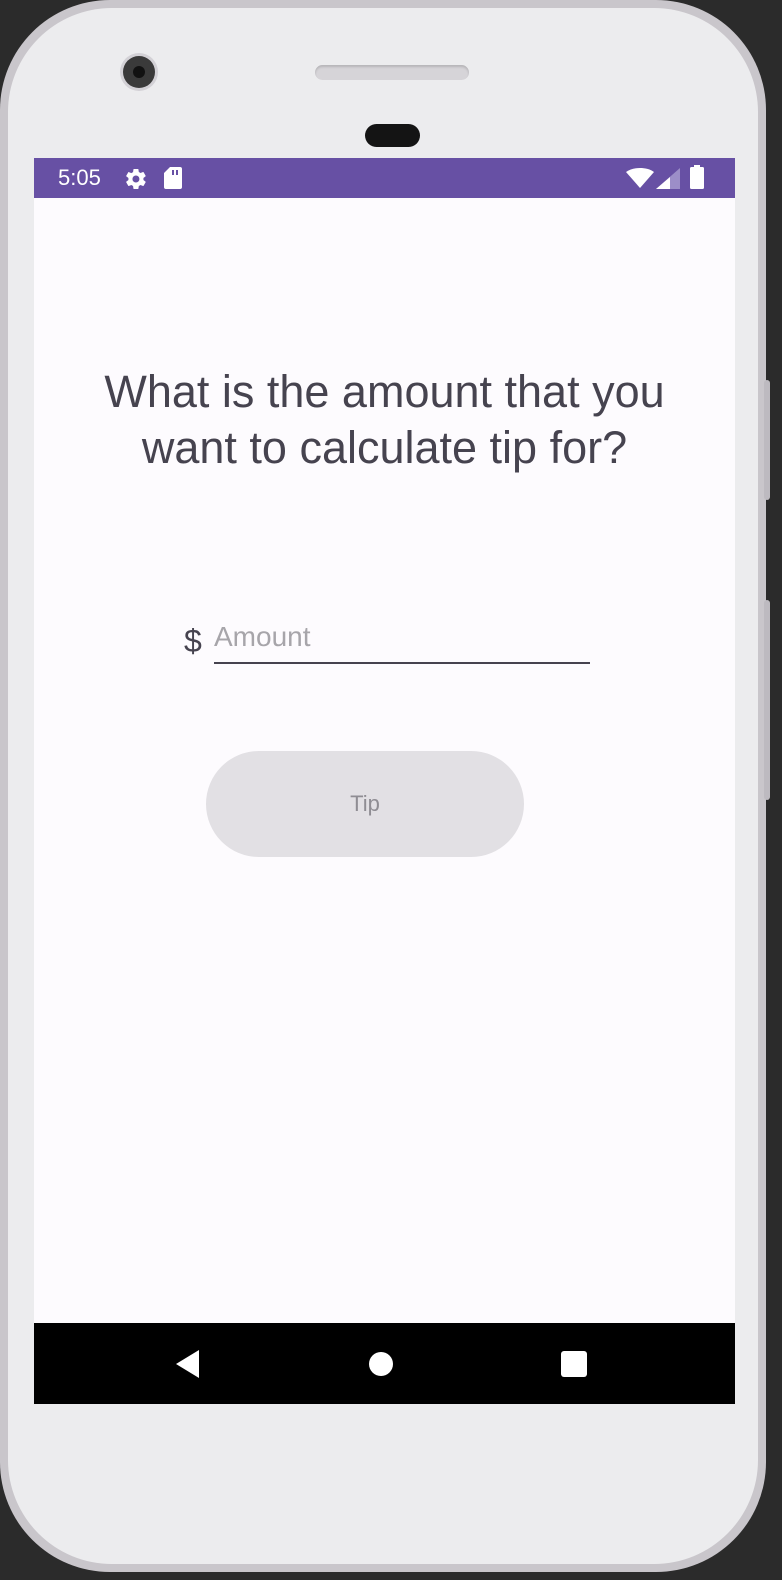  Describe the element at coordinates (402, 641) in the screenshot. I see `amount-input` at that location.